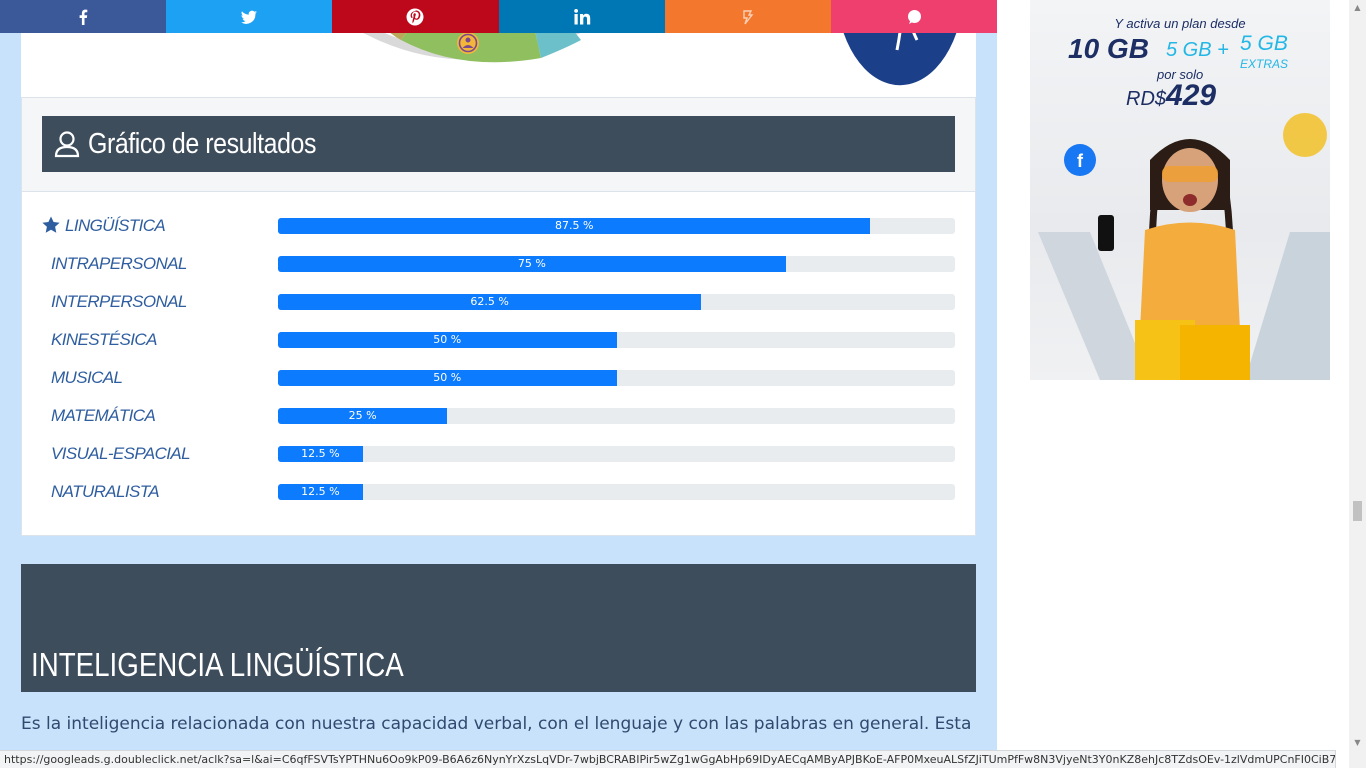 The image size is (1366, 768). I want to click on pinterest-share-button, so click(415, 16).